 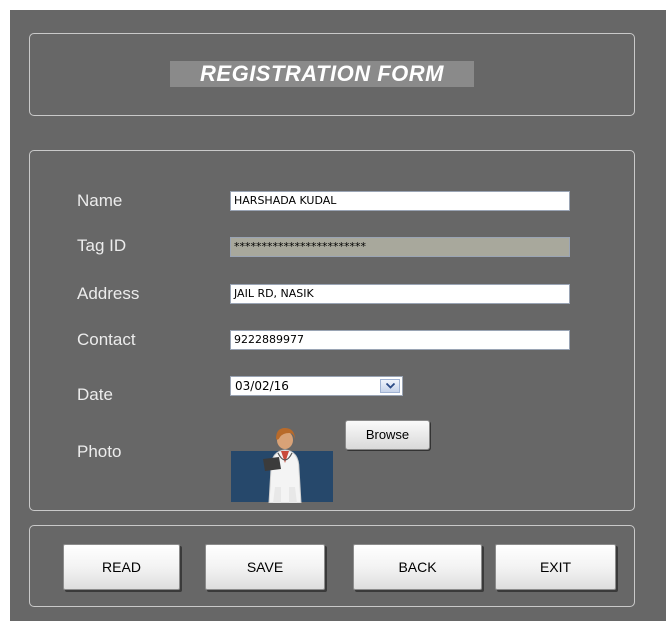 I want to click on browse-button: Browse, so click(x=387, y=435).